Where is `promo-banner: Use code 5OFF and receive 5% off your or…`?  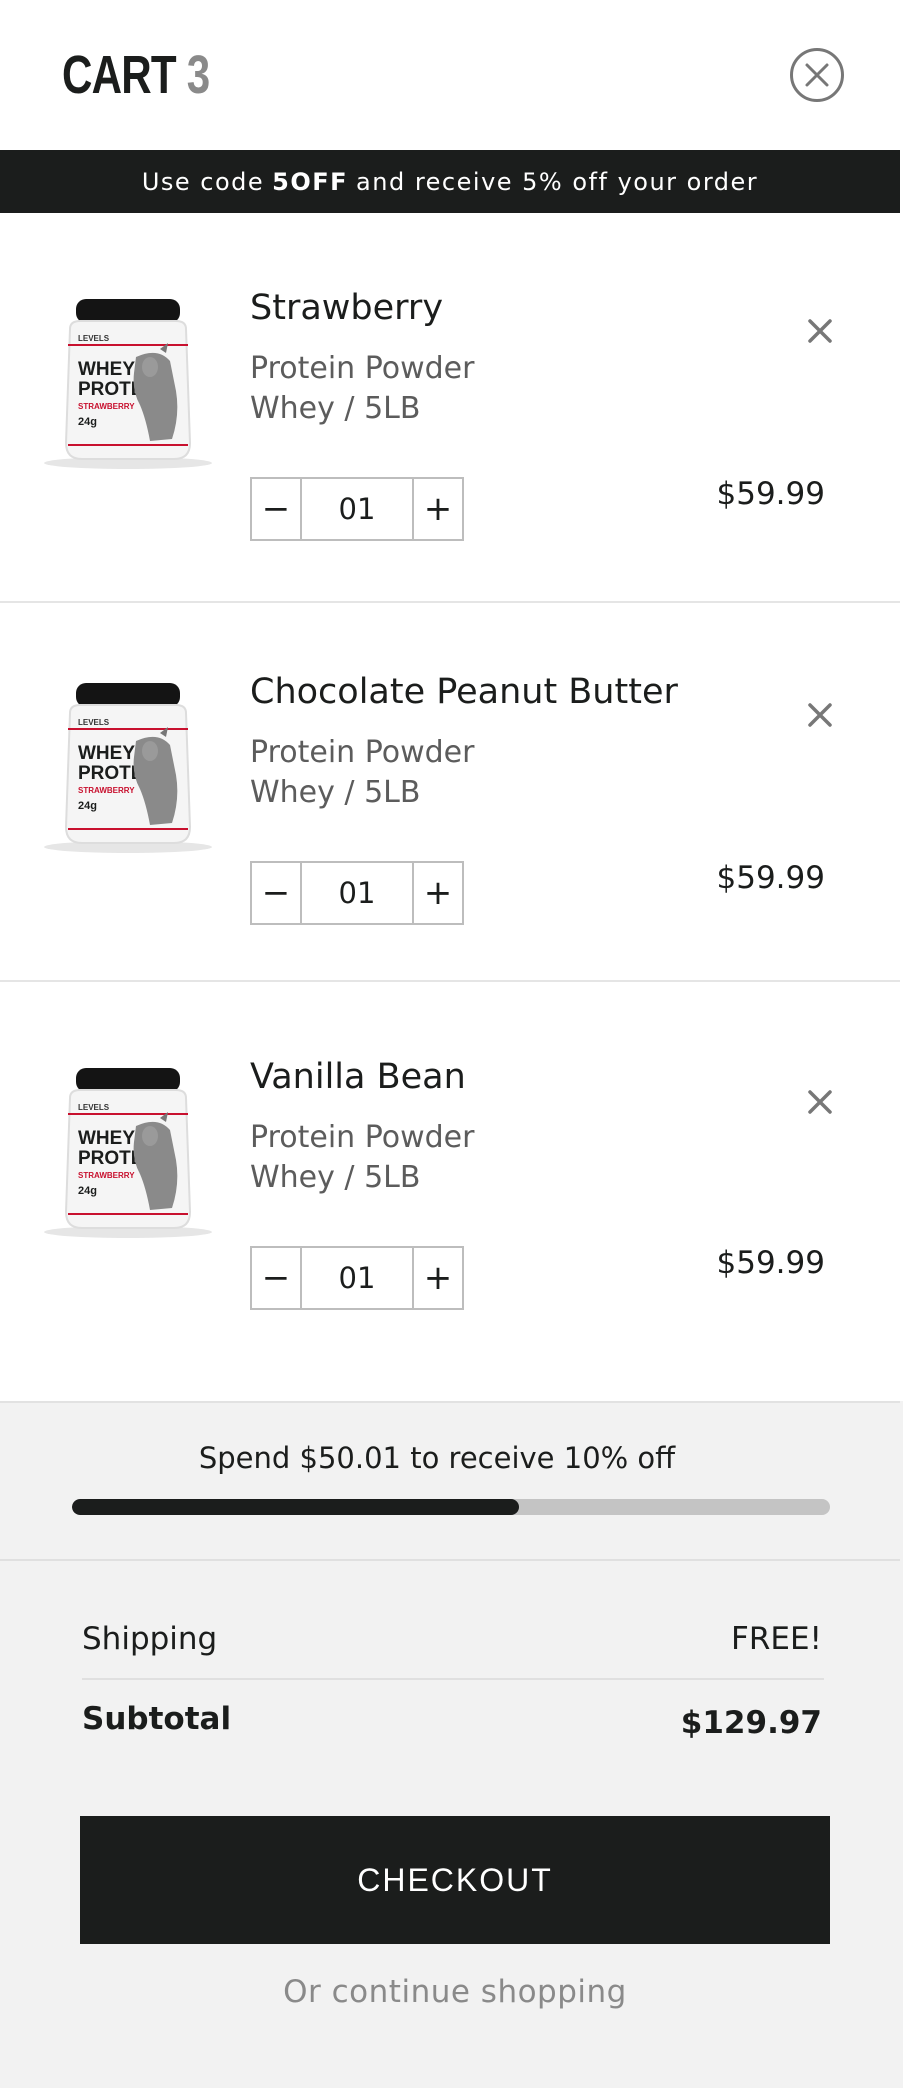
promo-banner: Use code 5OFF and receive 5% off your or… is located at coordinates (450, 181).